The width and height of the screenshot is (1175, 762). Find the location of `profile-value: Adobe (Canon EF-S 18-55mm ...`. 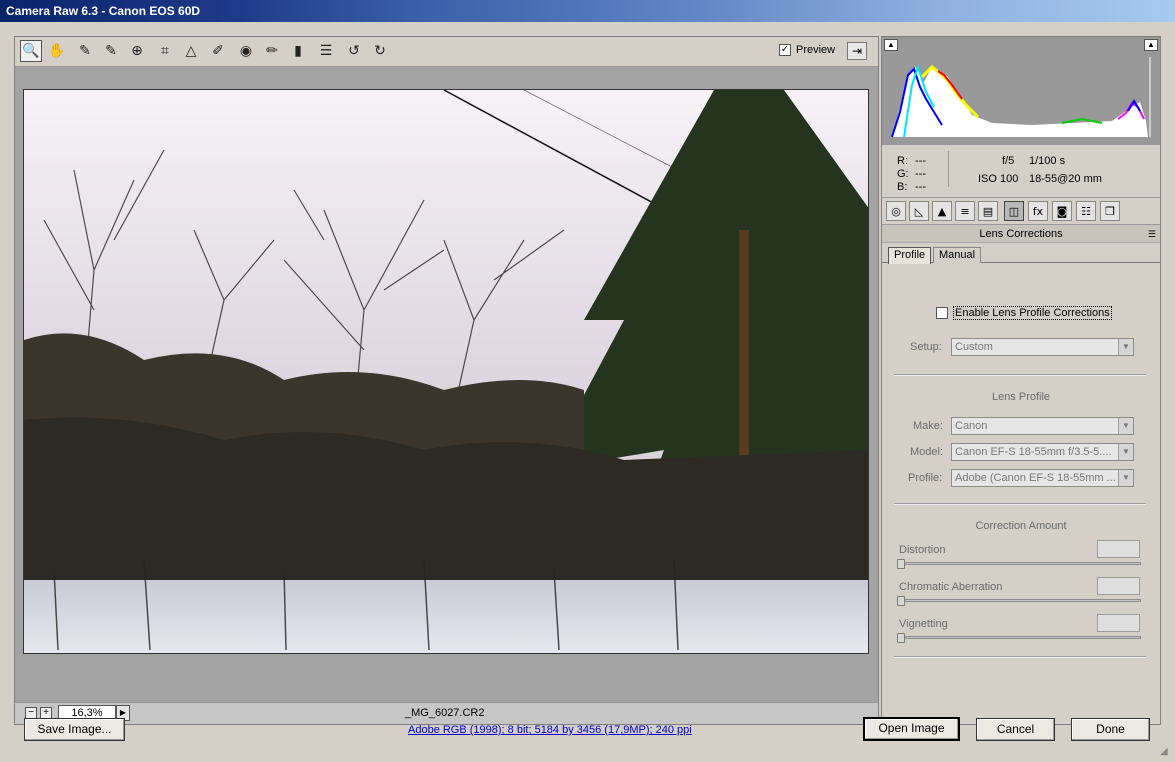

profile-value: Adobe (Canon EF-S 18-55mm ... is located at coordinates (1035, 478).